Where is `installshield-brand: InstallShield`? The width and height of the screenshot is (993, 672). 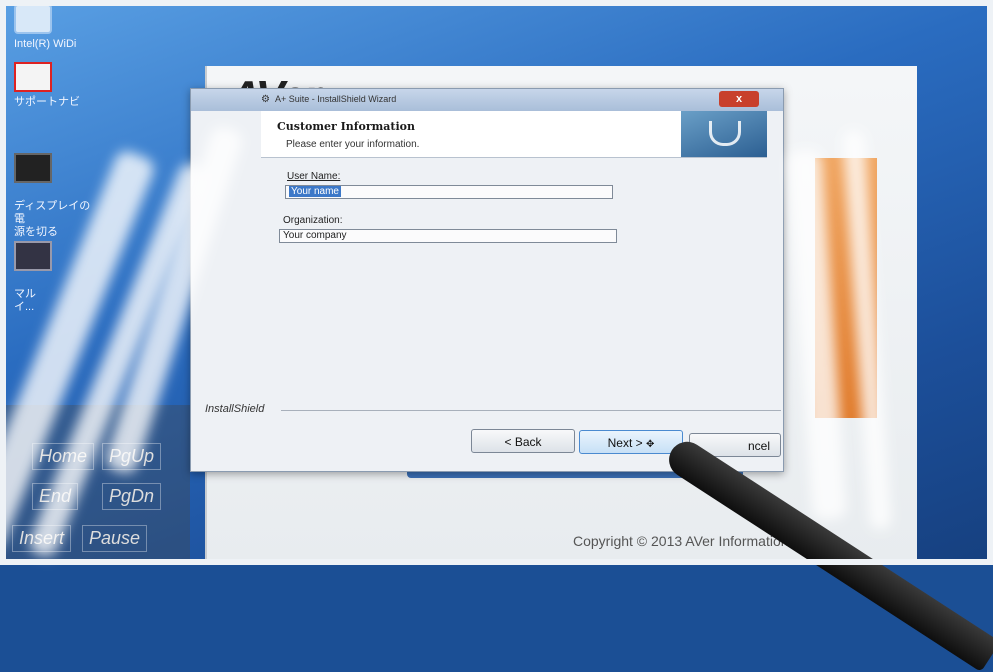
installshield-brand: InstallShield is located at coordinates (235, 409).